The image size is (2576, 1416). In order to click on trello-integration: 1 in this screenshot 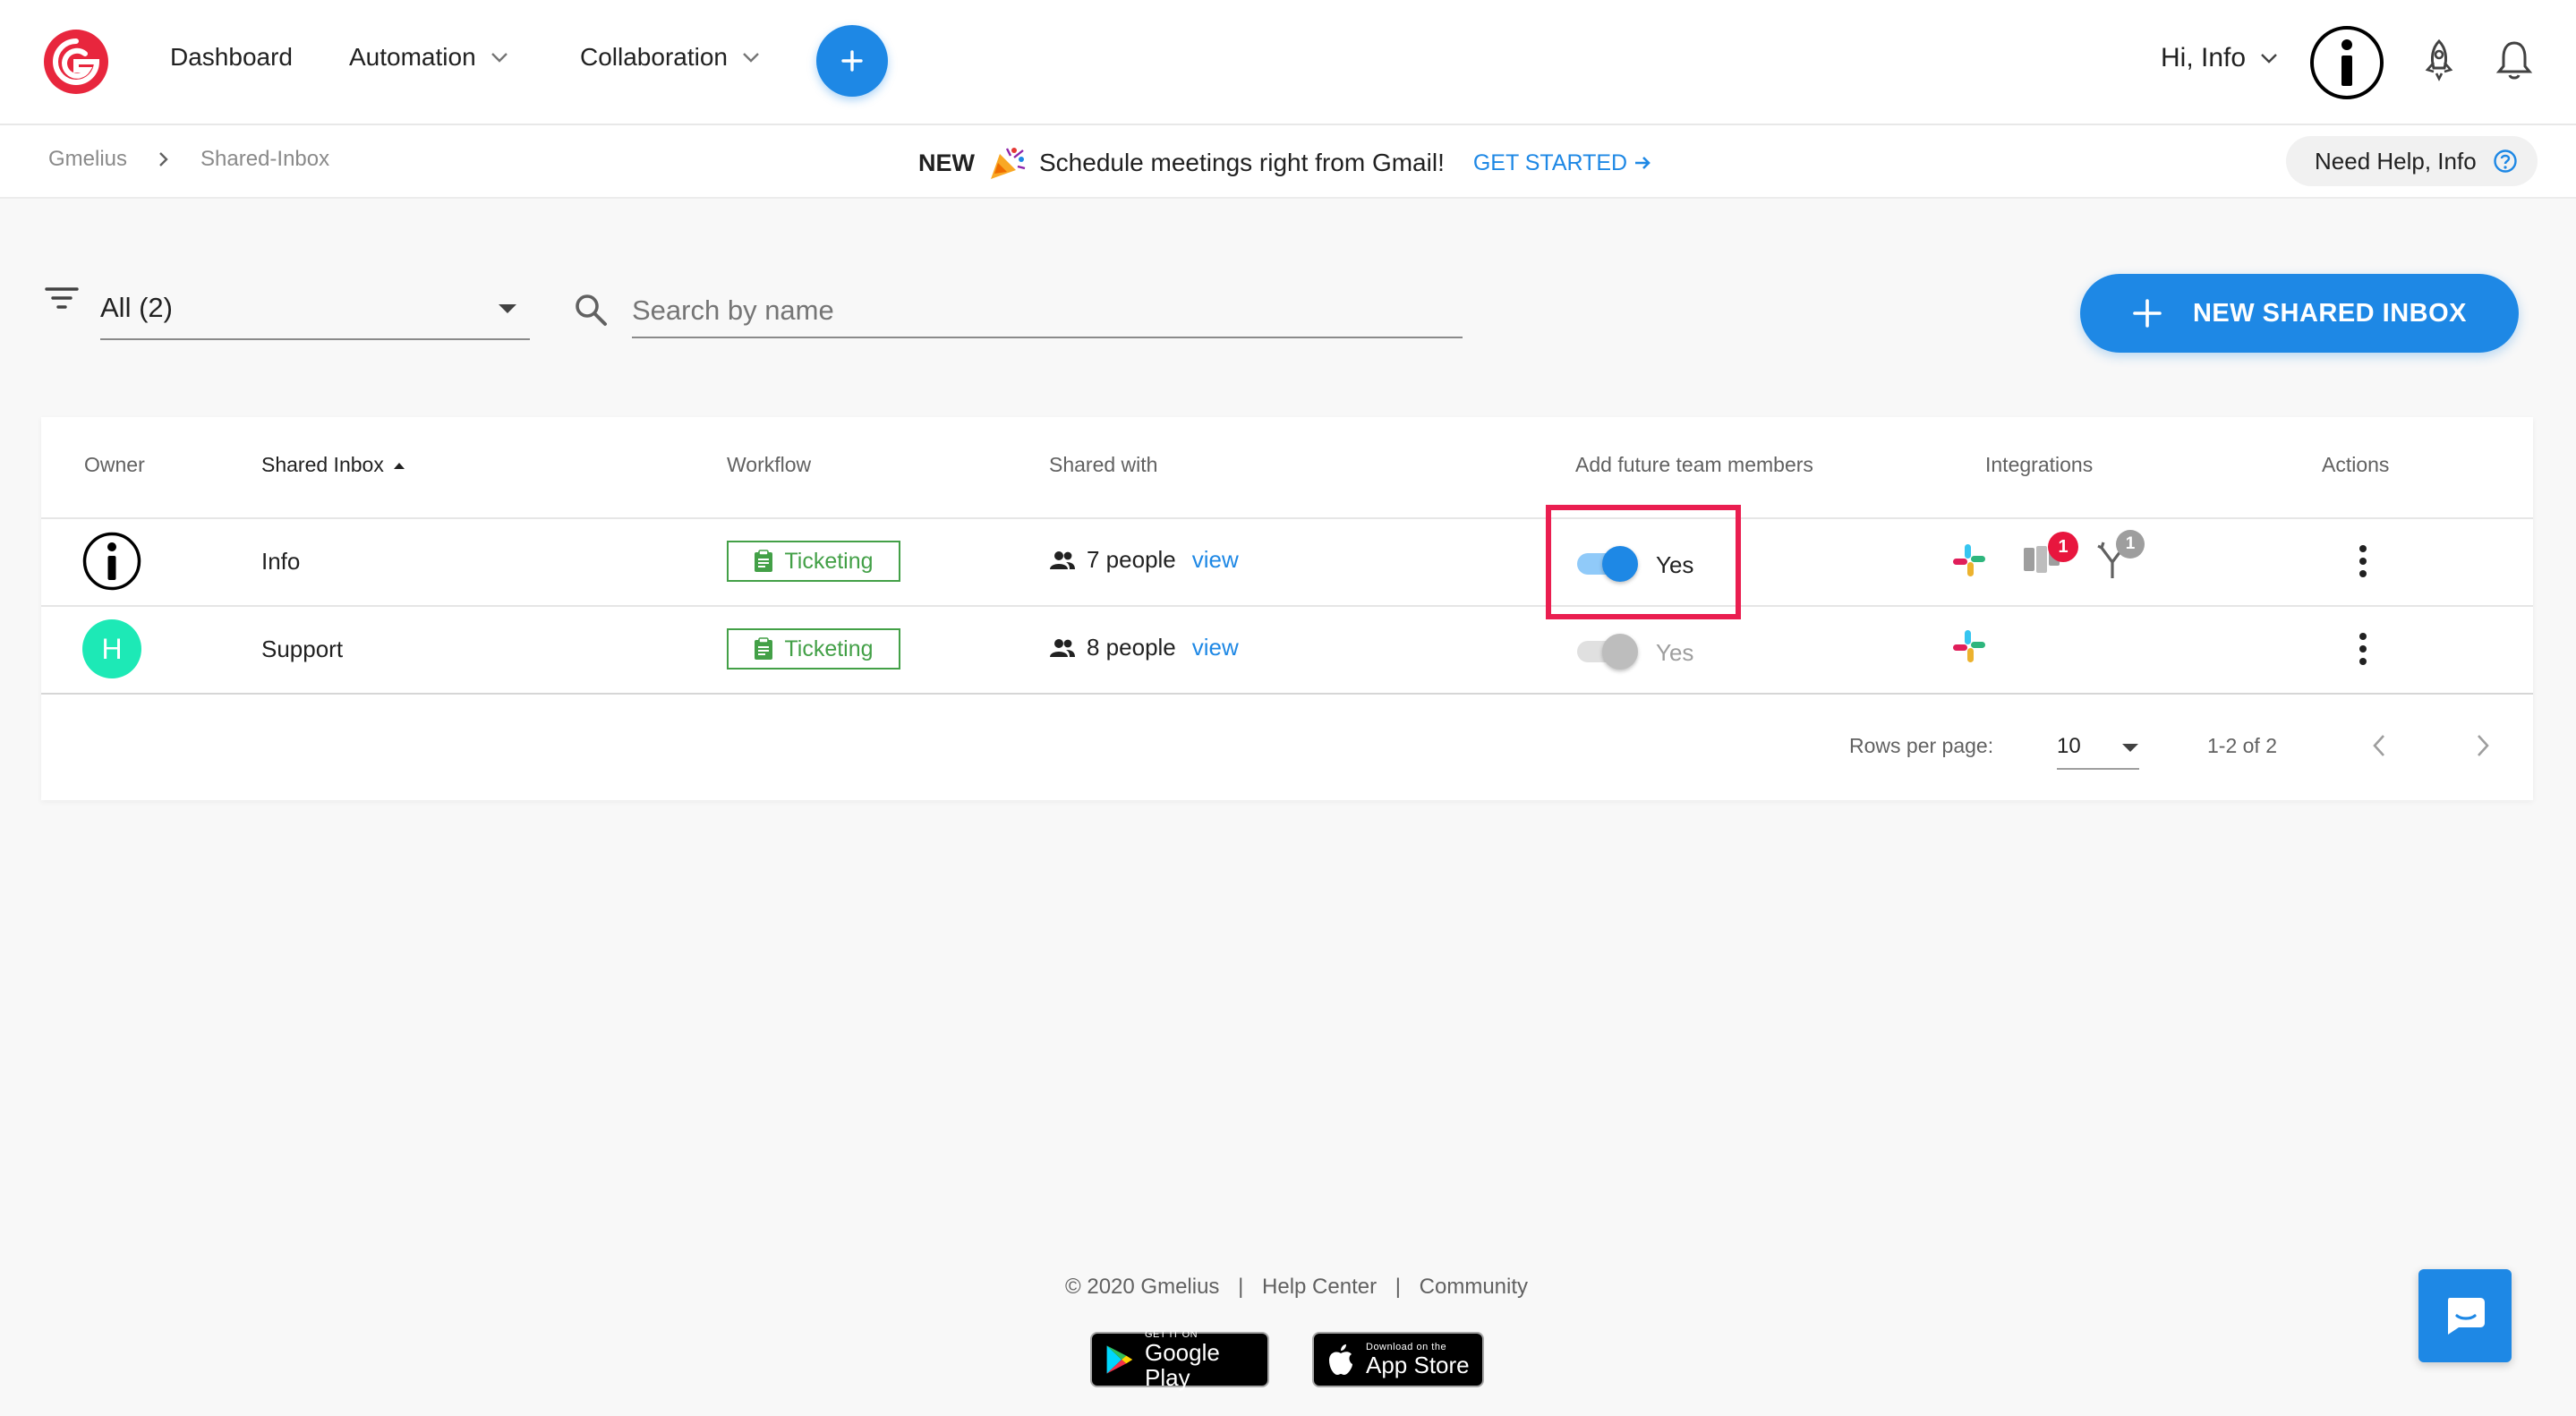, I will do `click(2051, 557)`.